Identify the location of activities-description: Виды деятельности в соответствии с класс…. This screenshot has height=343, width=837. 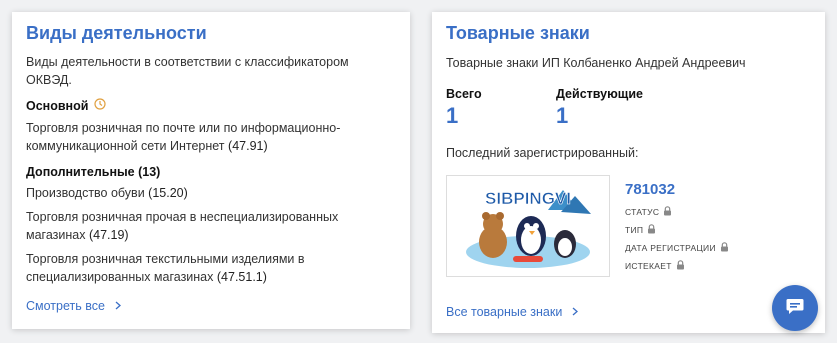
(187, 71).